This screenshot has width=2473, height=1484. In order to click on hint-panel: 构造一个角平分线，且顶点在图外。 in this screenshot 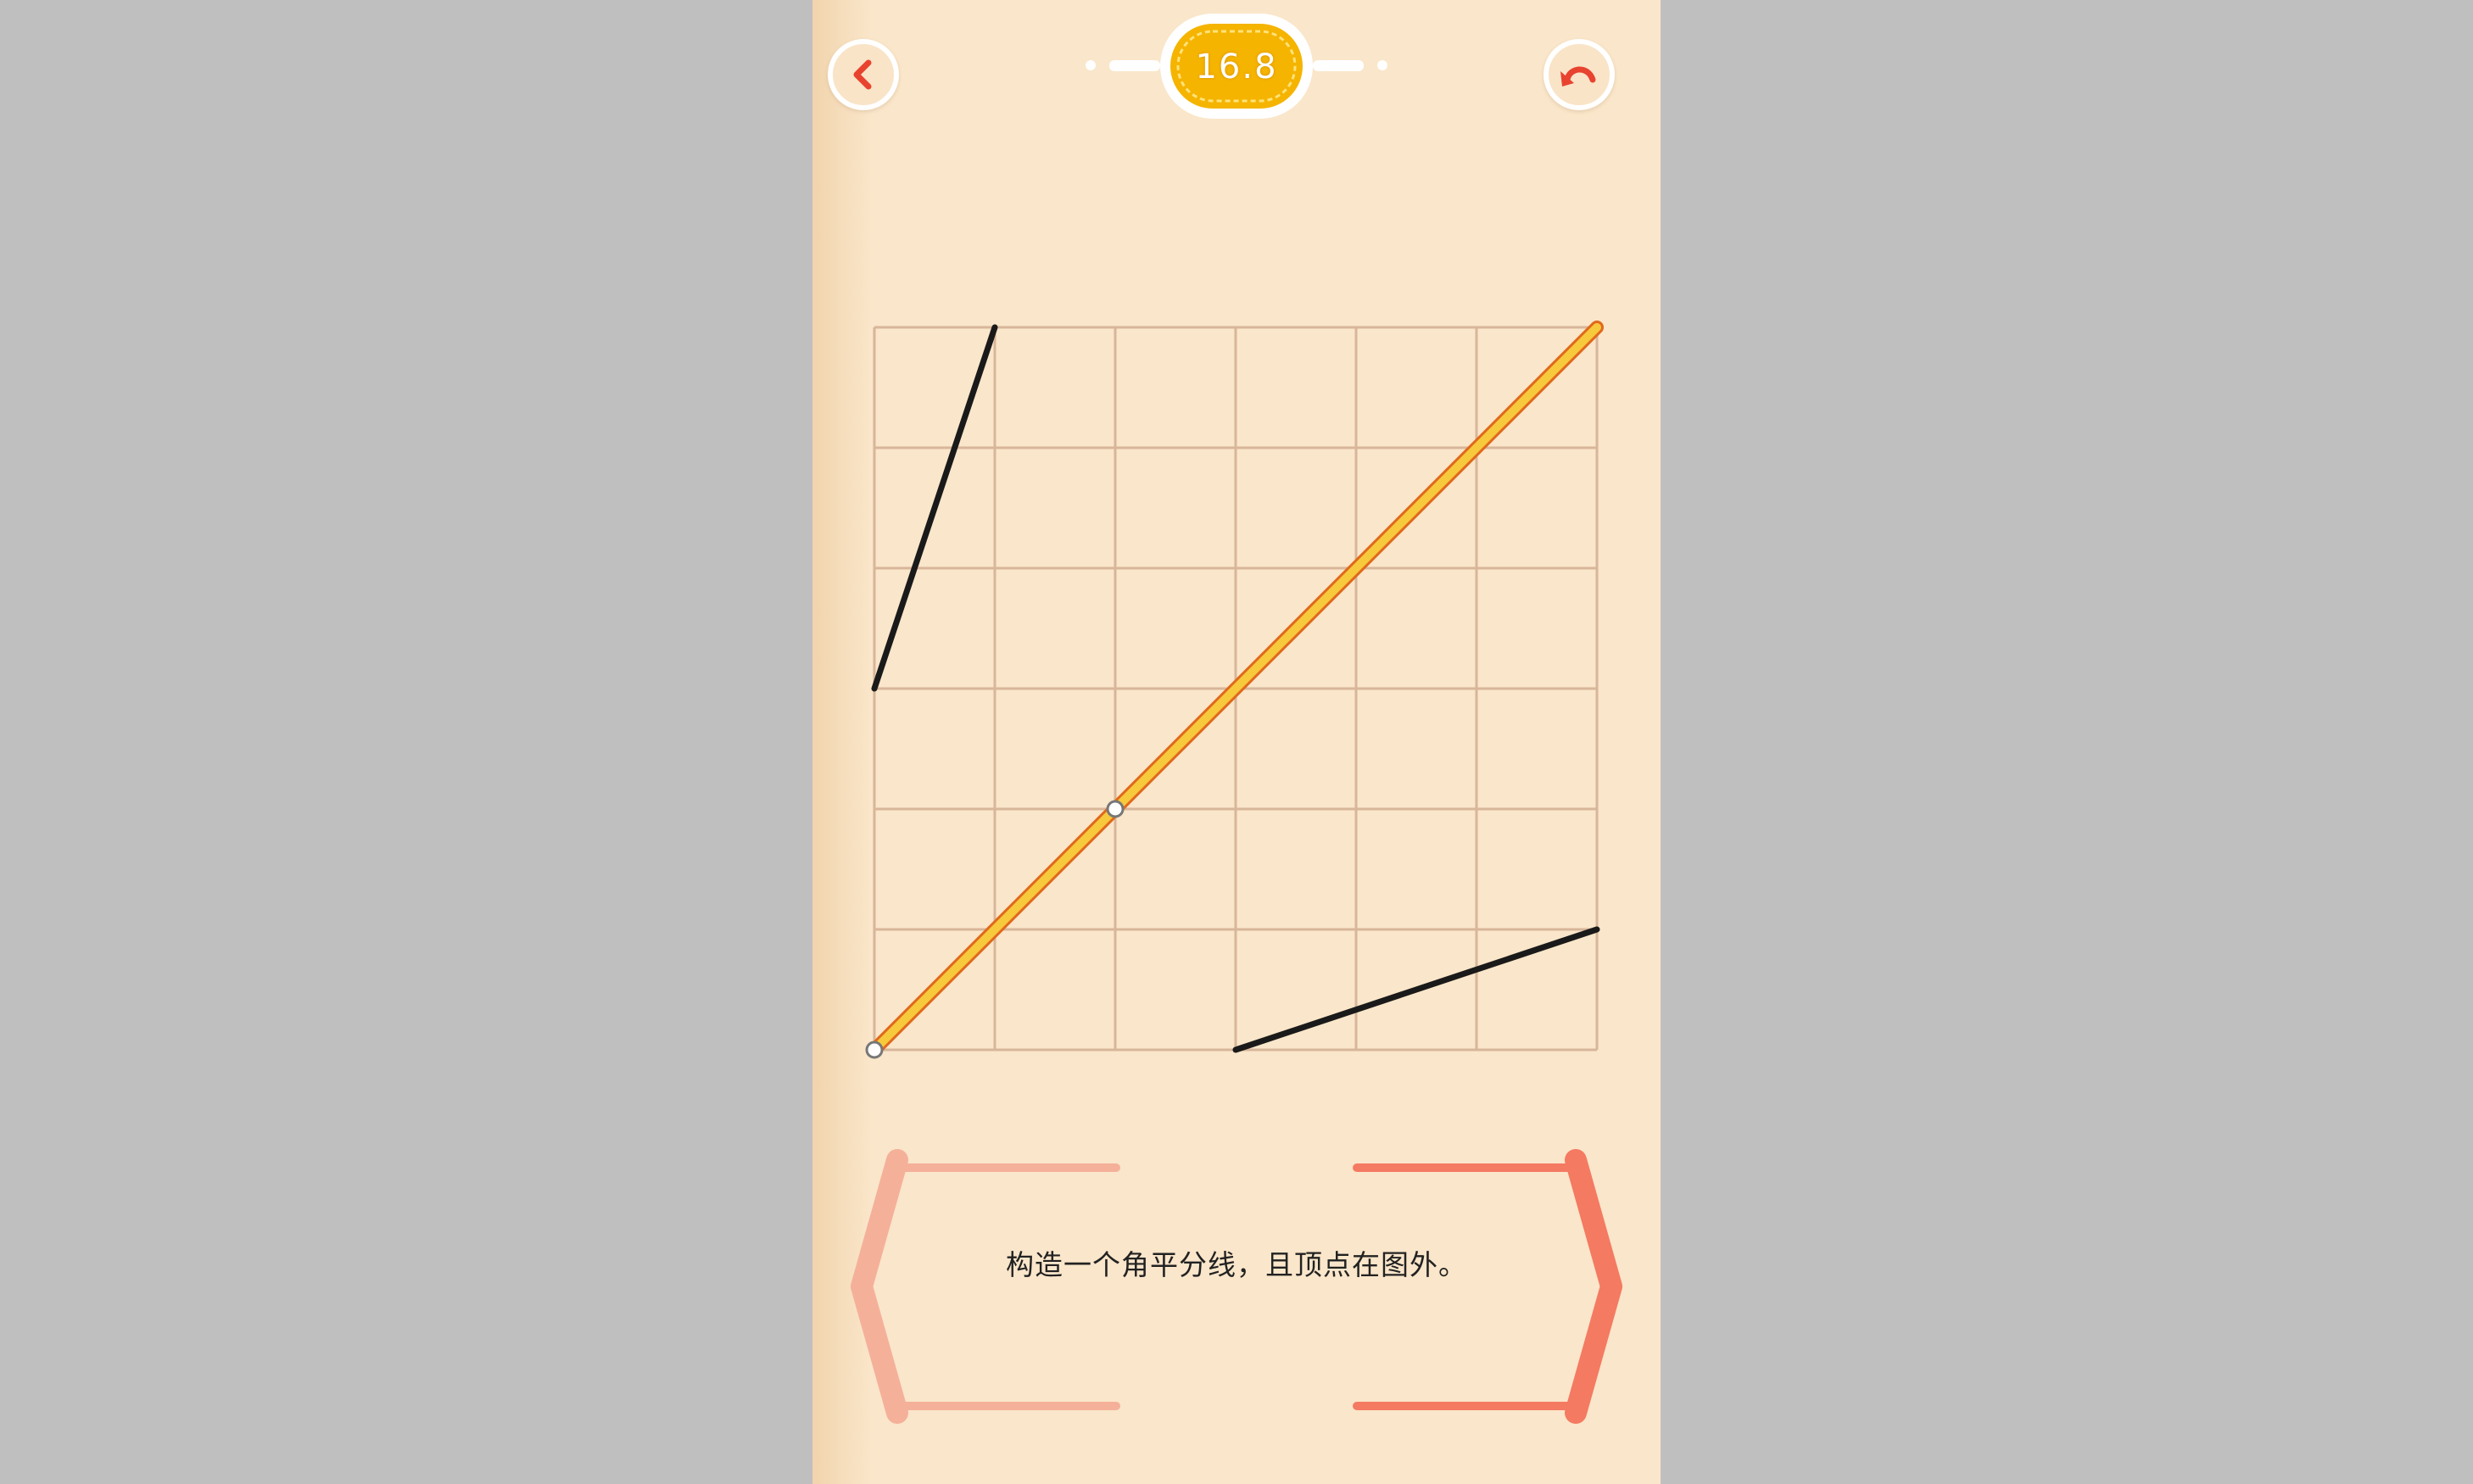, I will do `click(1236, 1284)`.